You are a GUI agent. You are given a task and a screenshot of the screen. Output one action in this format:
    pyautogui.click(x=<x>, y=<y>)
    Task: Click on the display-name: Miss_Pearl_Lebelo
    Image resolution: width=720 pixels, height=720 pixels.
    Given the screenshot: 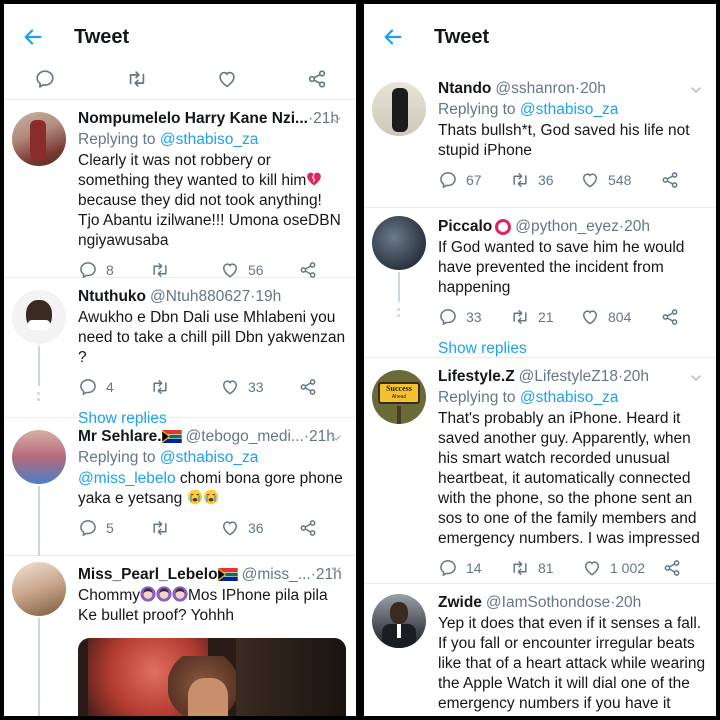 What is the action you would take?
    pyautogui.click(x=148, y=574)
    